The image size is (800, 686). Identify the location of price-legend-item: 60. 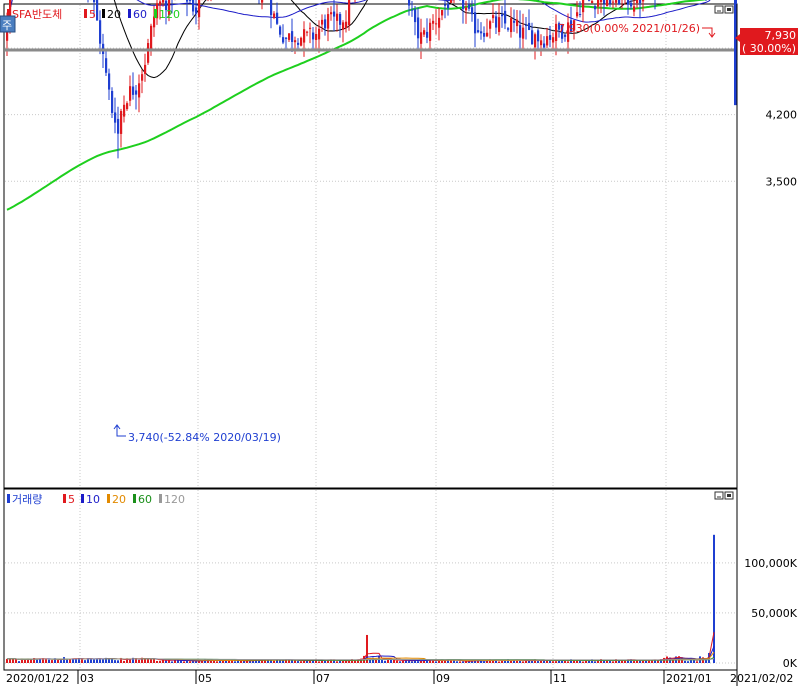
(140, 14).